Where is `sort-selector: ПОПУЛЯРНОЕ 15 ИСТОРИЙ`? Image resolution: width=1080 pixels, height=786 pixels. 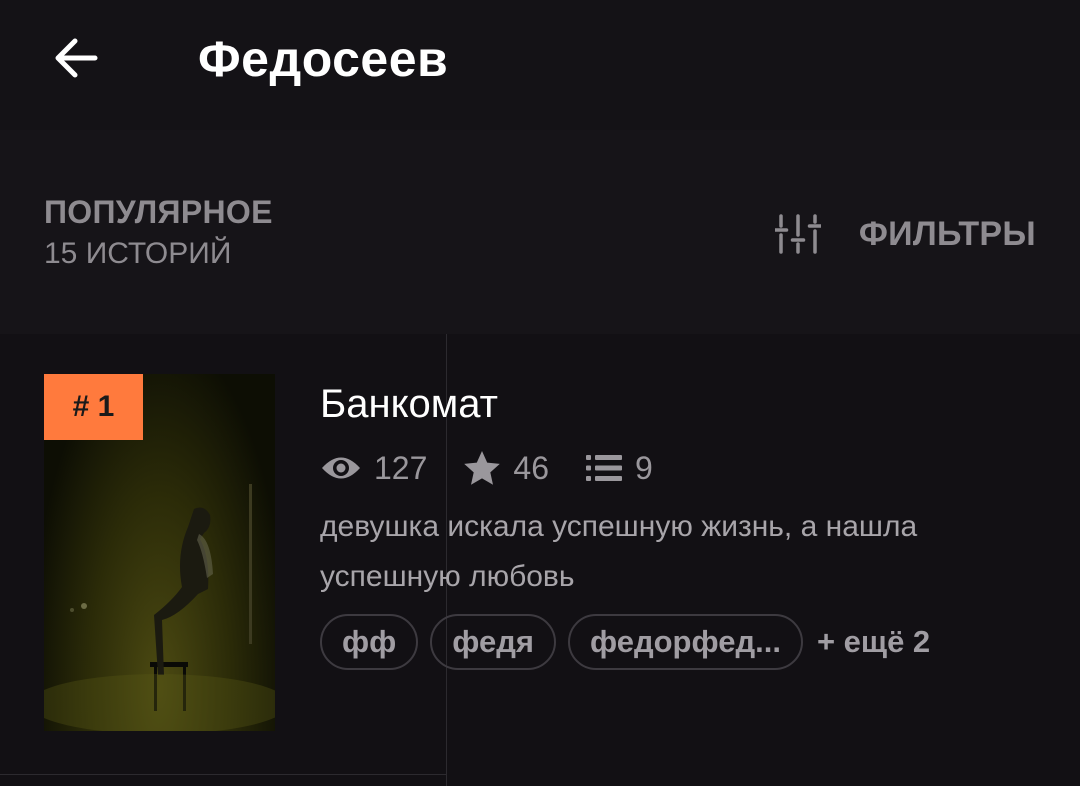
sort-selector: ПОПУЛЯРНОЕ 15 ИСТОРИЙ is located at coordinates (158, 232).